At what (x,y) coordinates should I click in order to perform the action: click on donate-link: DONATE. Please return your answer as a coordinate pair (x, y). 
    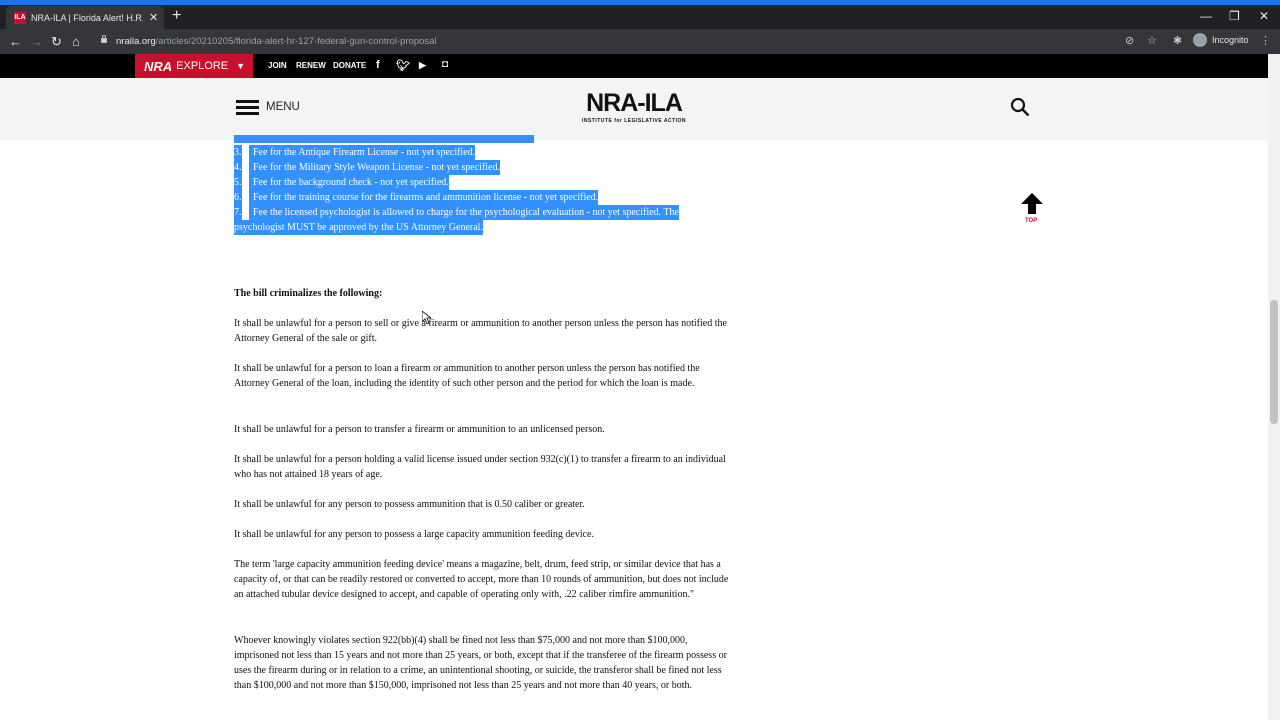
    Looking at the image, I should click on (349, 65).